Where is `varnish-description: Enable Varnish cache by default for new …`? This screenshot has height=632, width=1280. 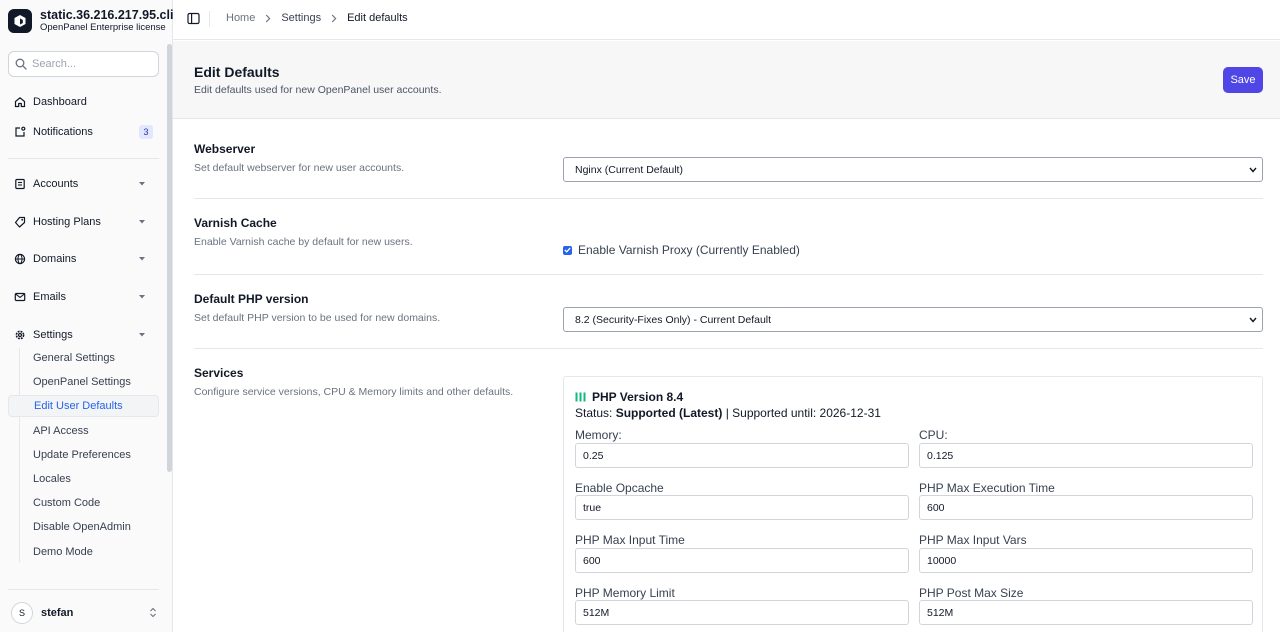 varnish-description: Enable Varnish cache by default for new … is located at coordinates (303, 242).